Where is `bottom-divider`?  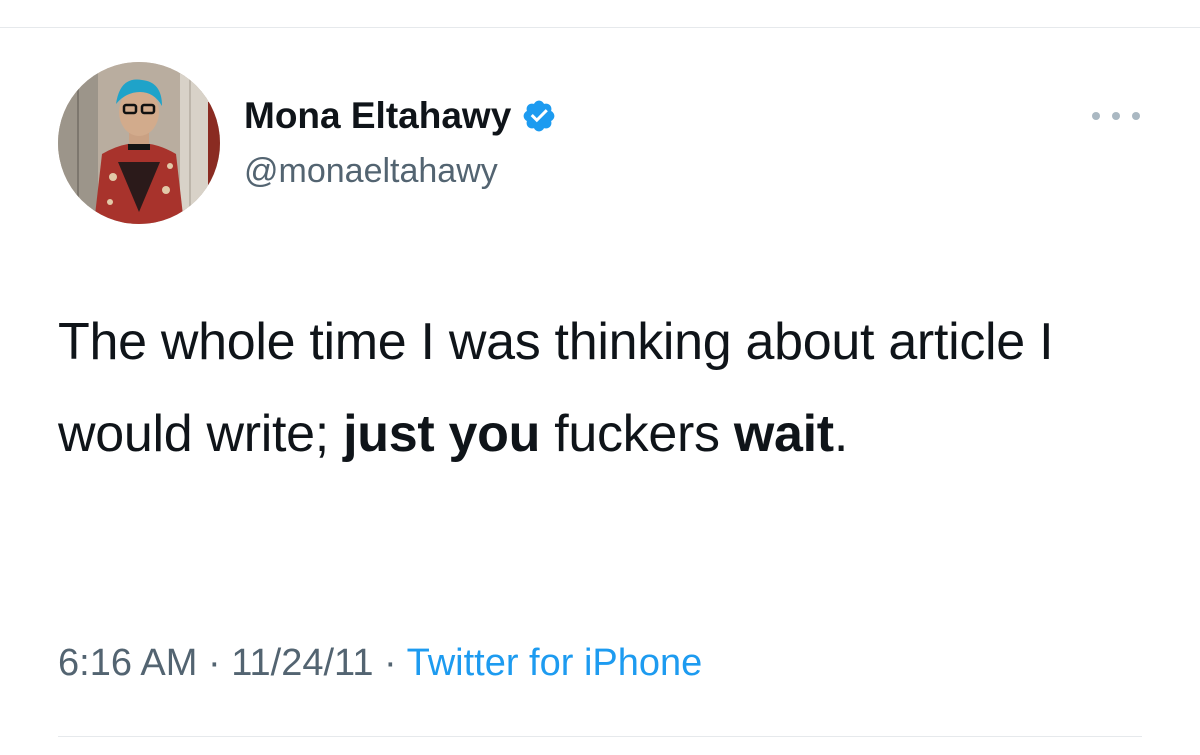
bottom-divider is located at coordinates (600, 736).